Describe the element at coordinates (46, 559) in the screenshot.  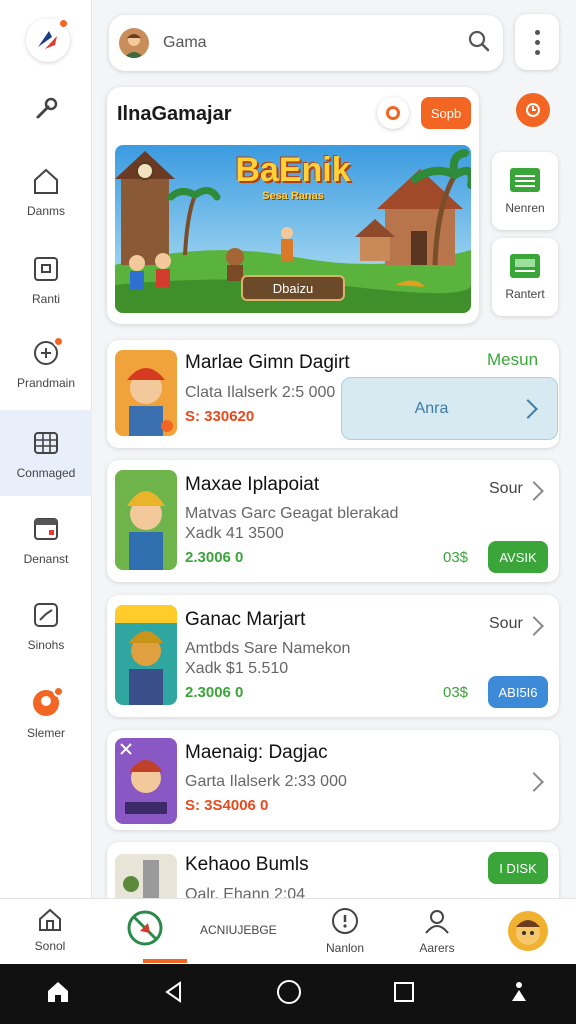
I see `sidebar-item-label: Denanst` at that location.